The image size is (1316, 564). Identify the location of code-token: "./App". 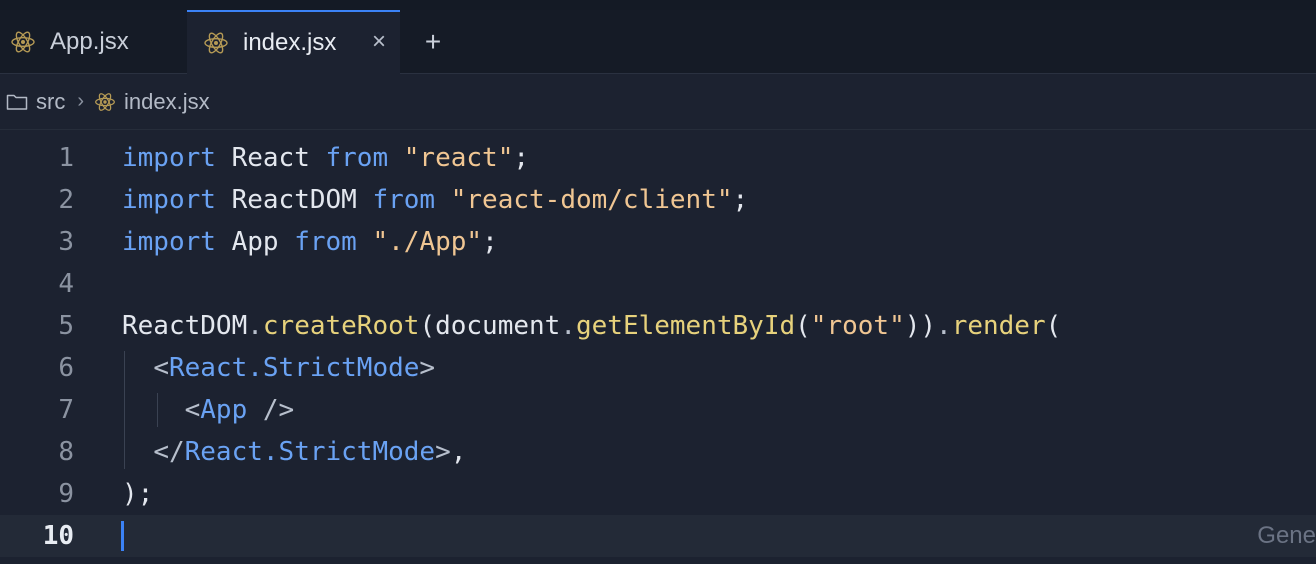
(427, 242).